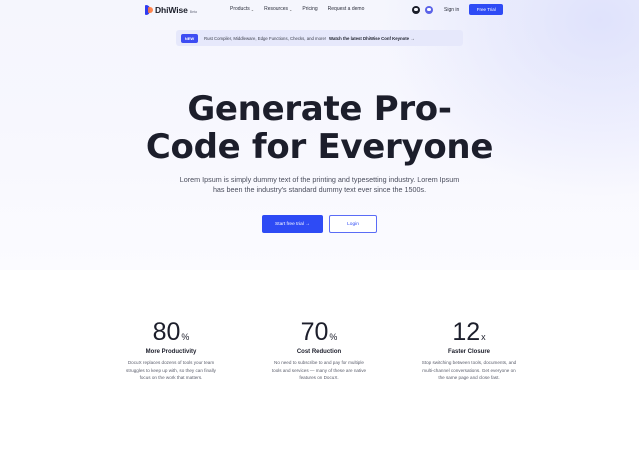 This screenshot has width=639, height=450. I want to click on stat-value: 80, so click(166, 332).